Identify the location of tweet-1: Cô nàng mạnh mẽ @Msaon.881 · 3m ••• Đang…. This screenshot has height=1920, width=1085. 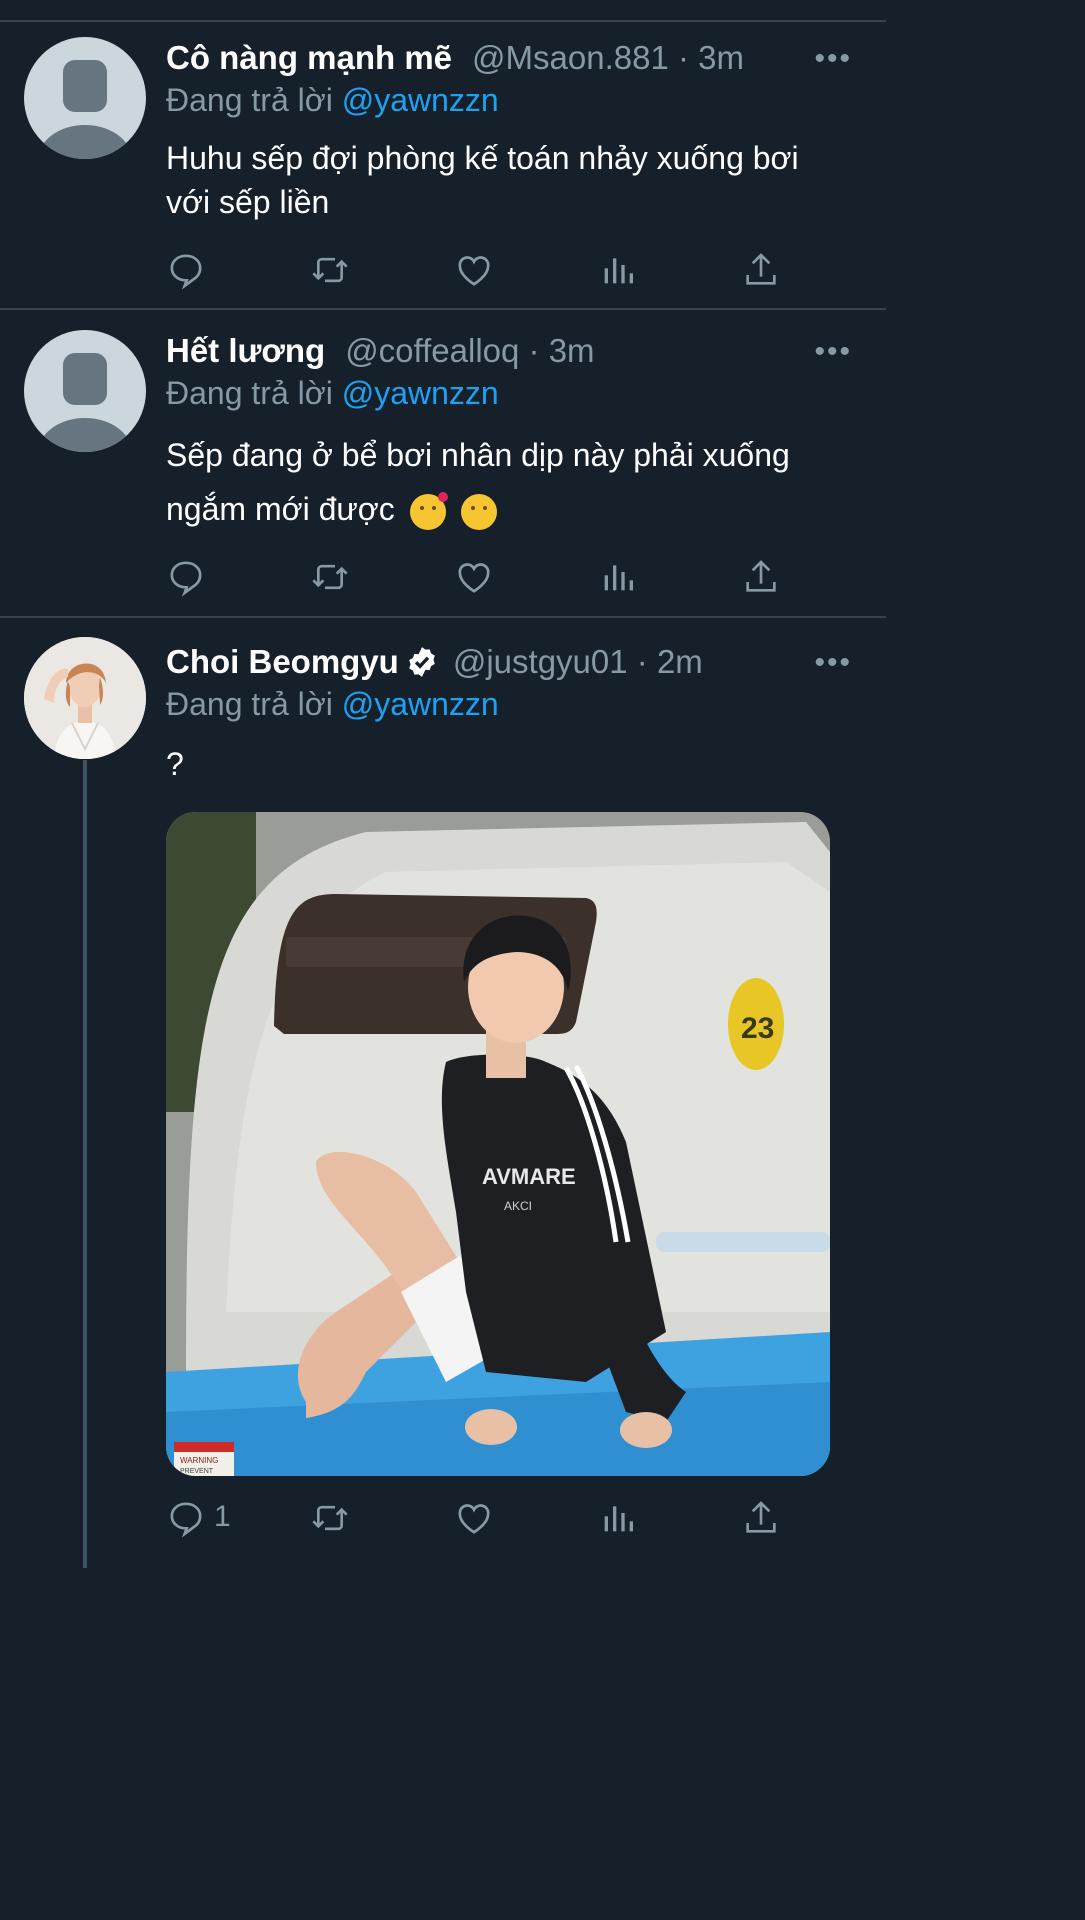
(443, 154).